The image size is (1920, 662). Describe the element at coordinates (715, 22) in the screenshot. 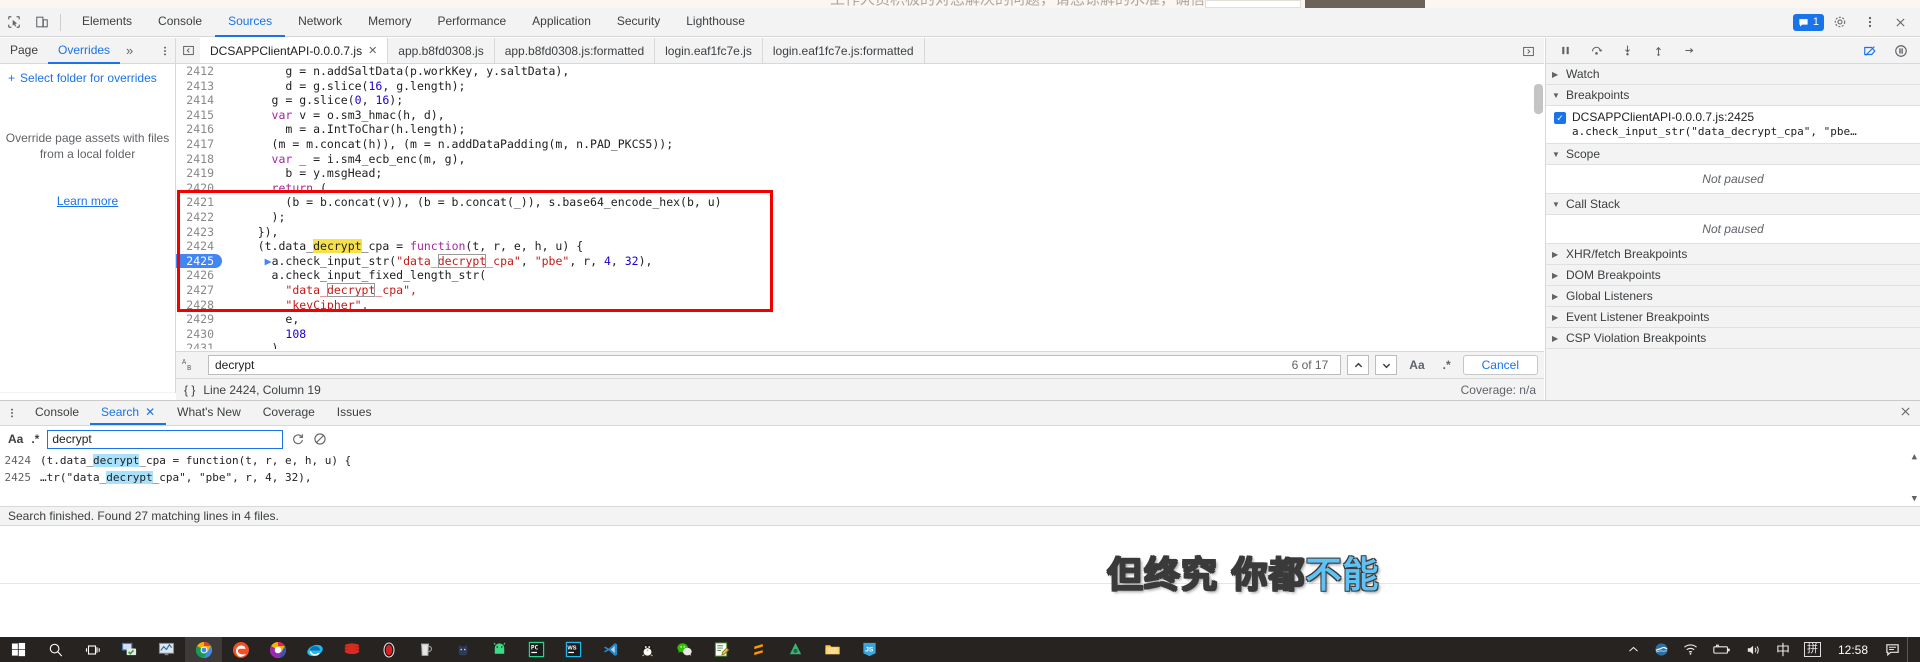

I see `tab-lighthouse: Lighthouse` at that location.